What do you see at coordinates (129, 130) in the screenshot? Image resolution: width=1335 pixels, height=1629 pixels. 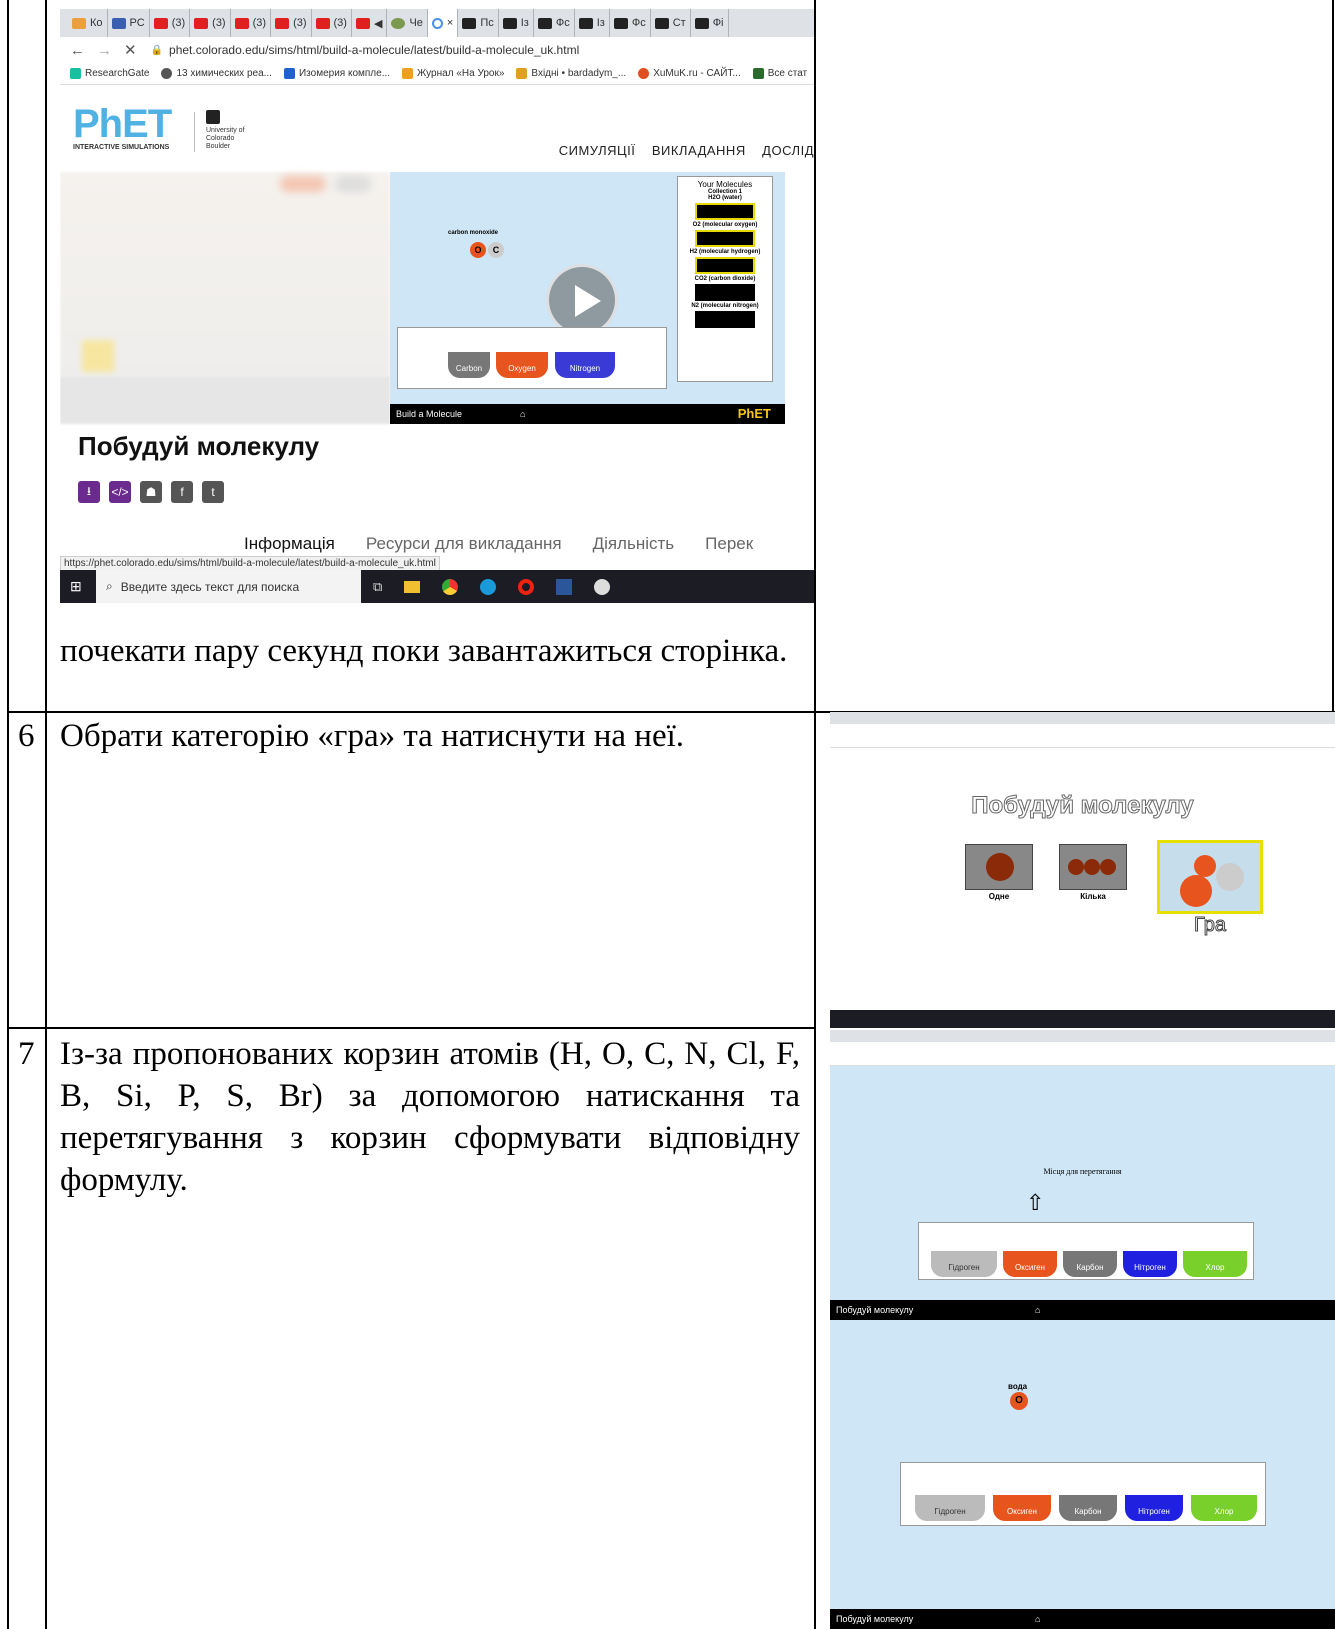 I see `phet-logo: PhET INTERACTIVE SIMULATIONS` at bounding box center [129, 130].